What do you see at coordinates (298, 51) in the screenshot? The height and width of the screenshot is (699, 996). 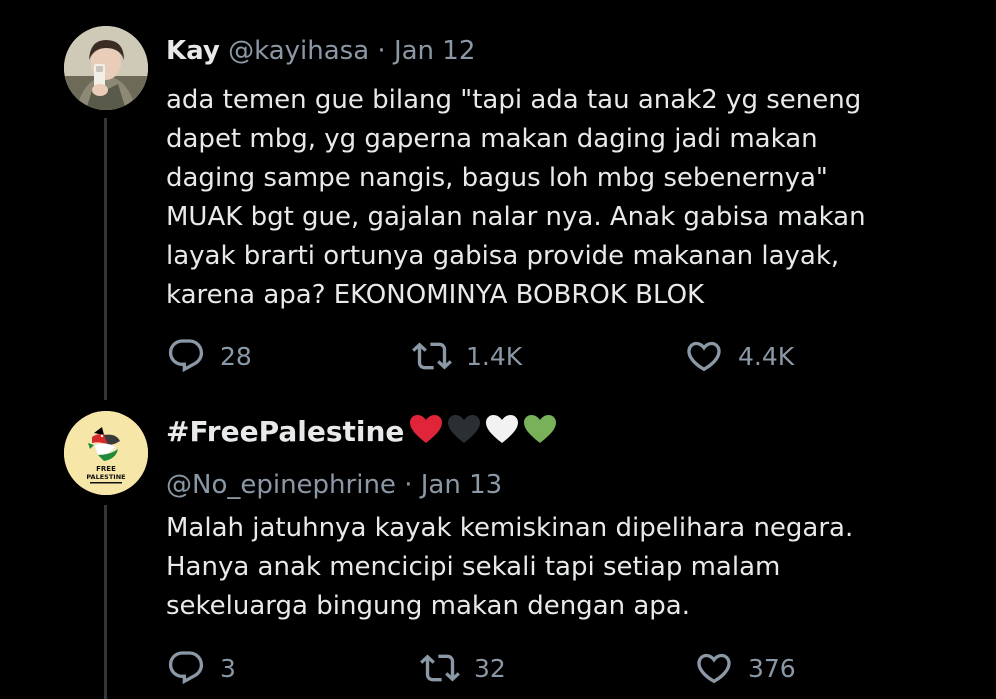 I see `user-handle: @kayihasa` at bounding box center [298, 51].